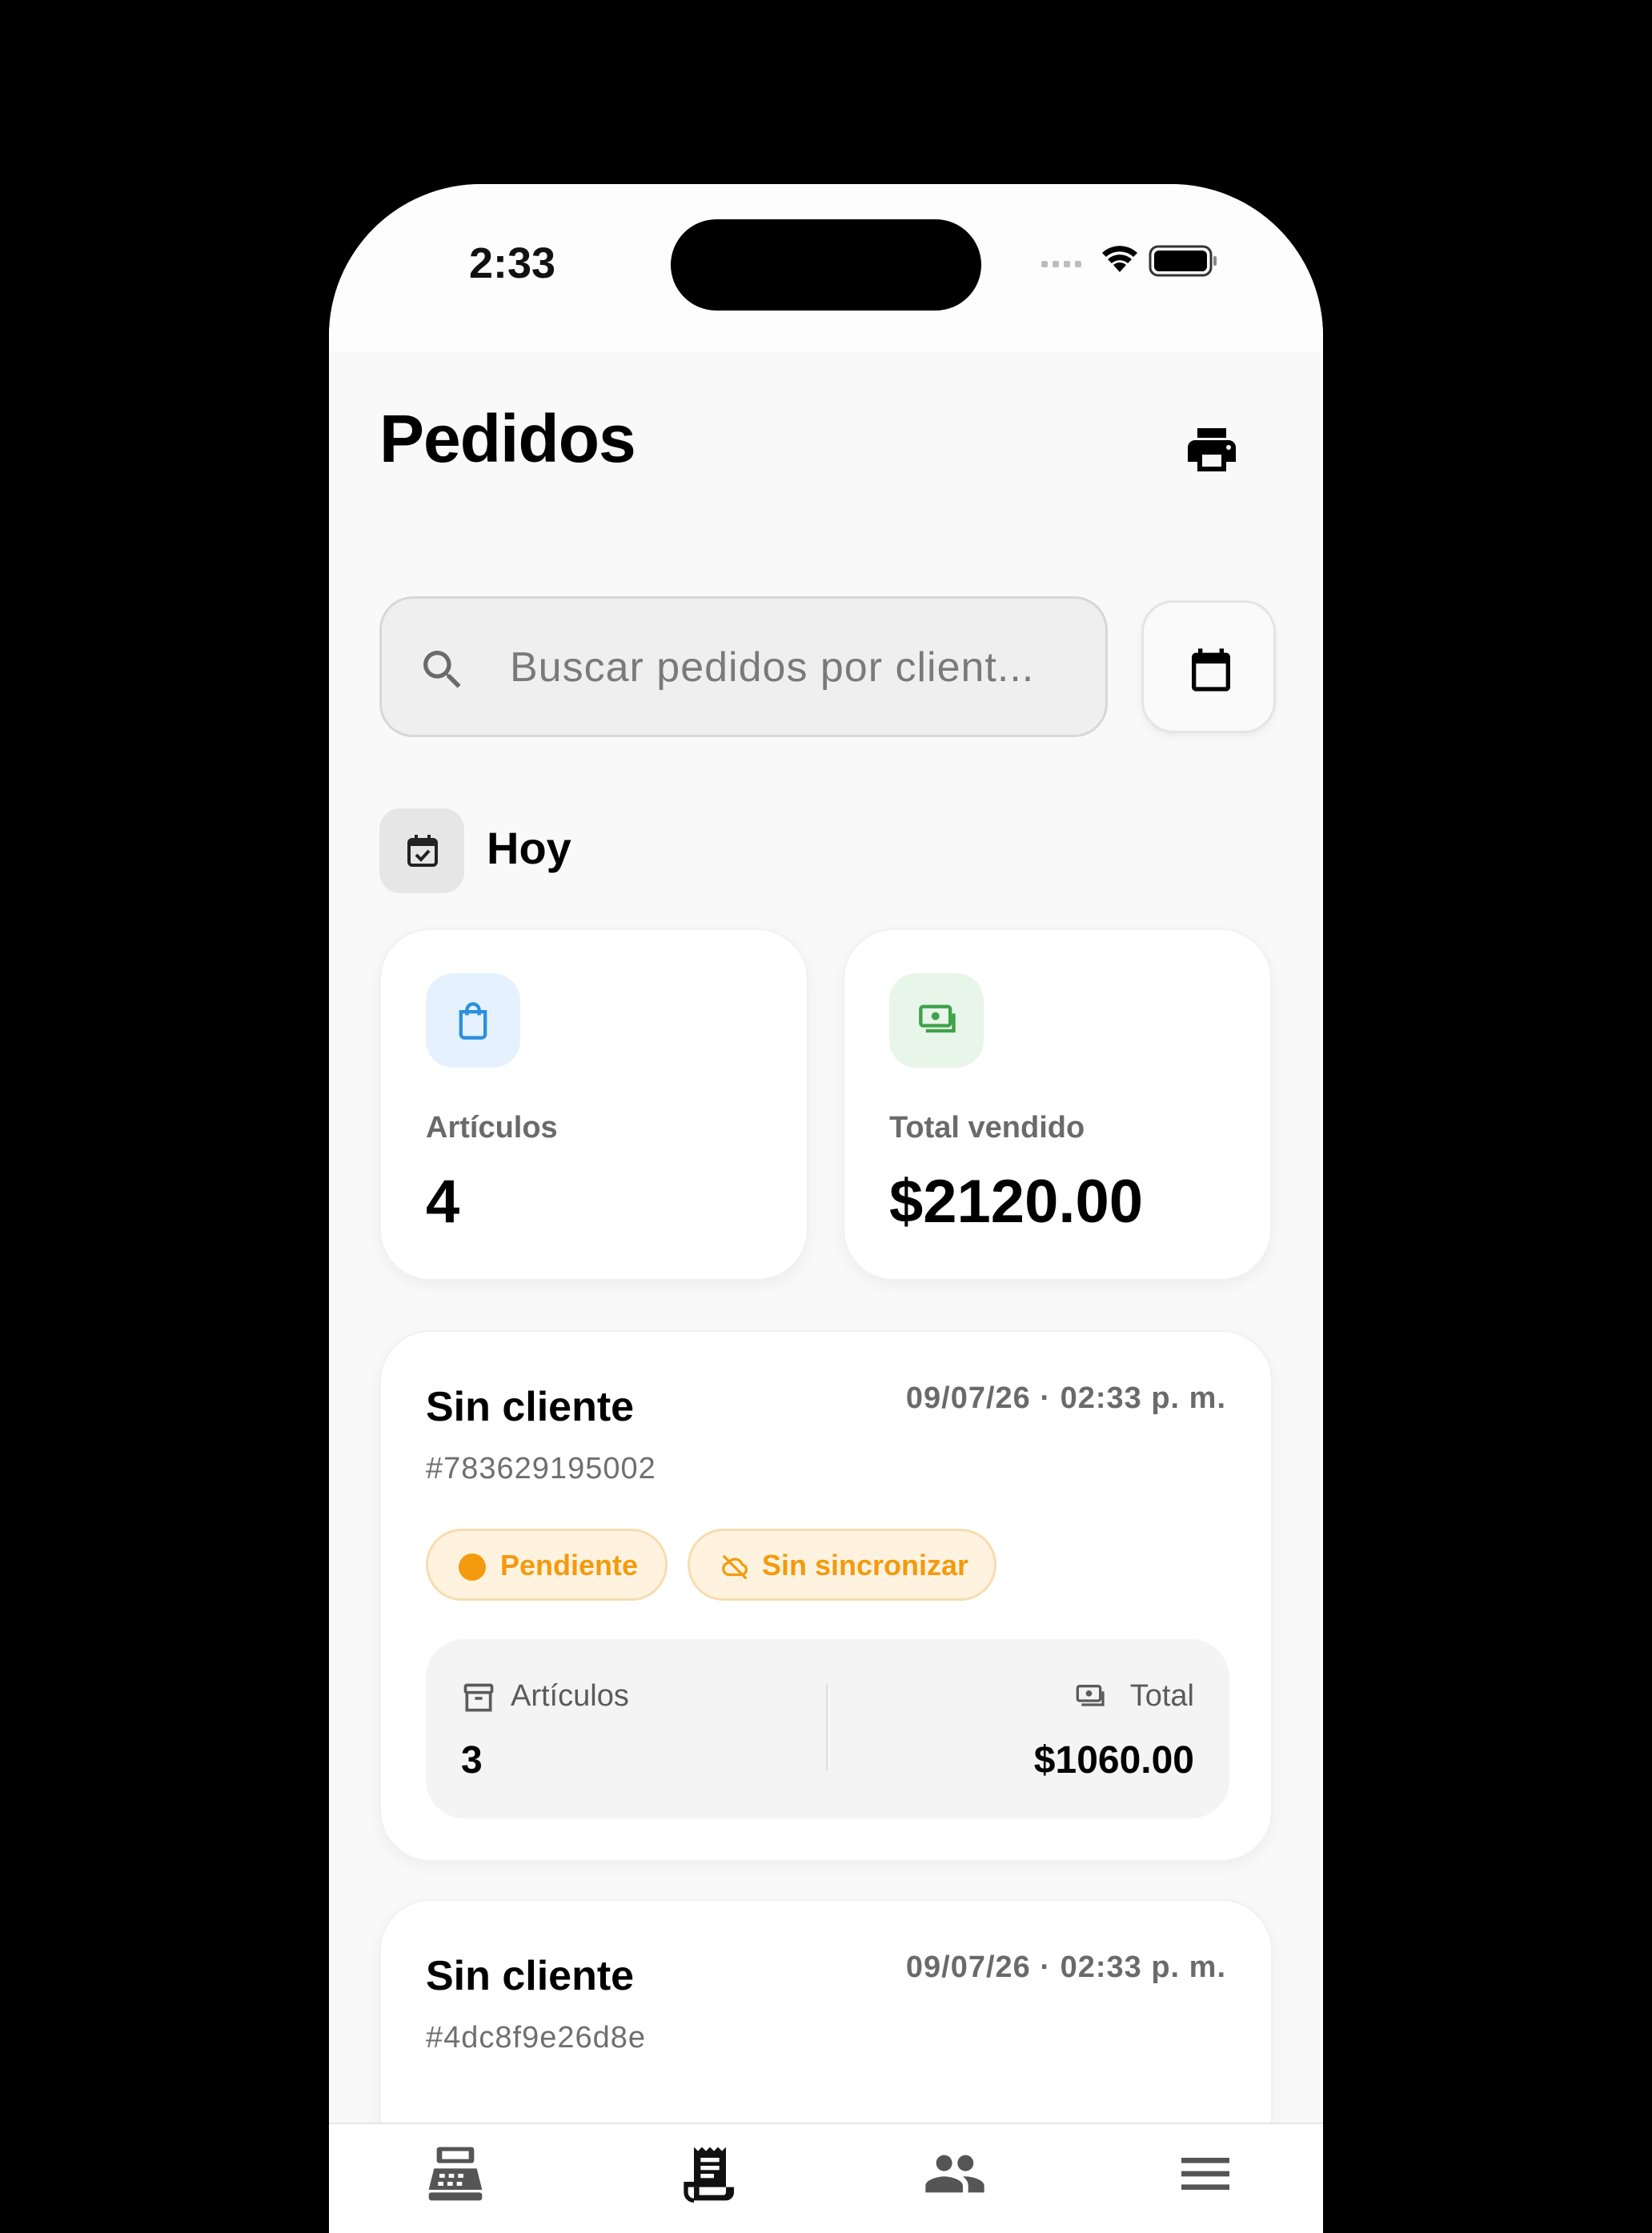 The image size is (1652, 2233). I want to click on status-bar: 2:33, so click(826, 268).